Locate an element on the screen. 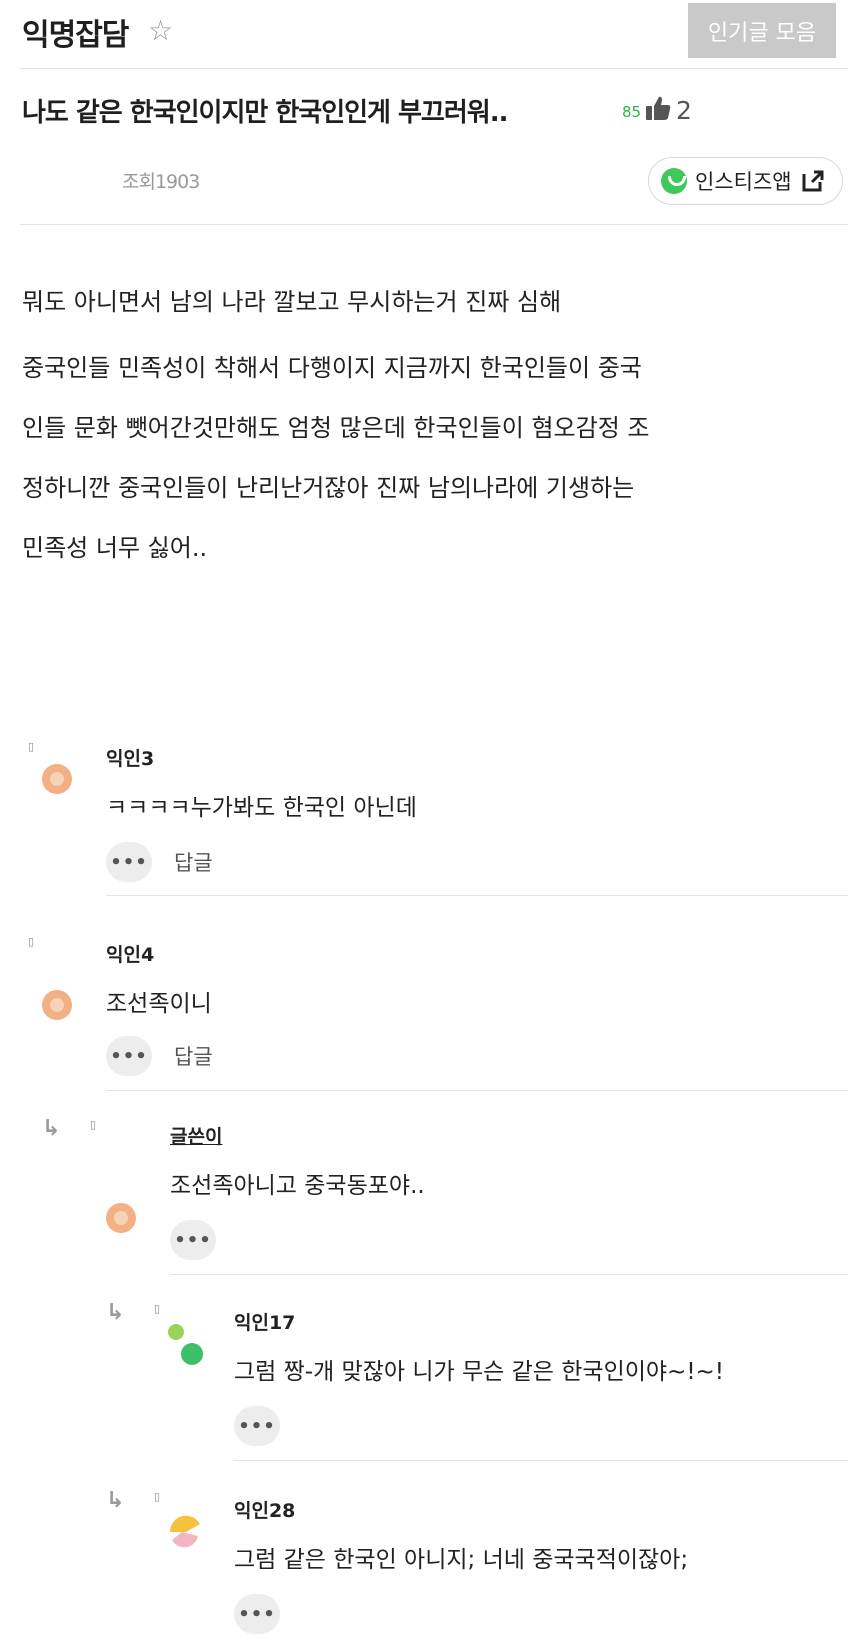 Image resolution: width=848 pixels, height=1639 pixels. header-divider is located at coordinates (434, 68).